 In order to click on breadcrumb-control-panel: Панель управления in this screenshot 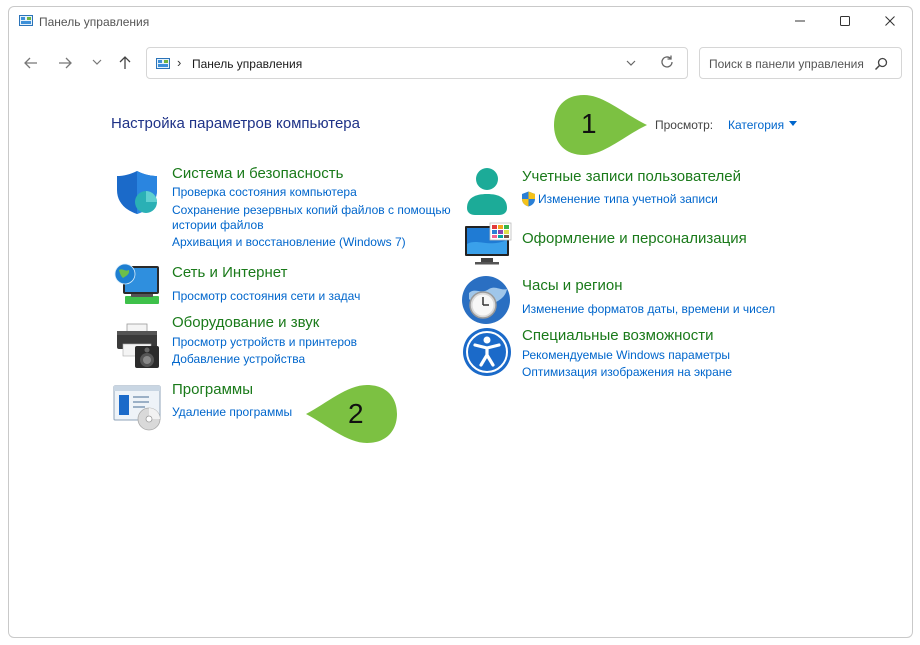, I will do `click(247, 64)`.